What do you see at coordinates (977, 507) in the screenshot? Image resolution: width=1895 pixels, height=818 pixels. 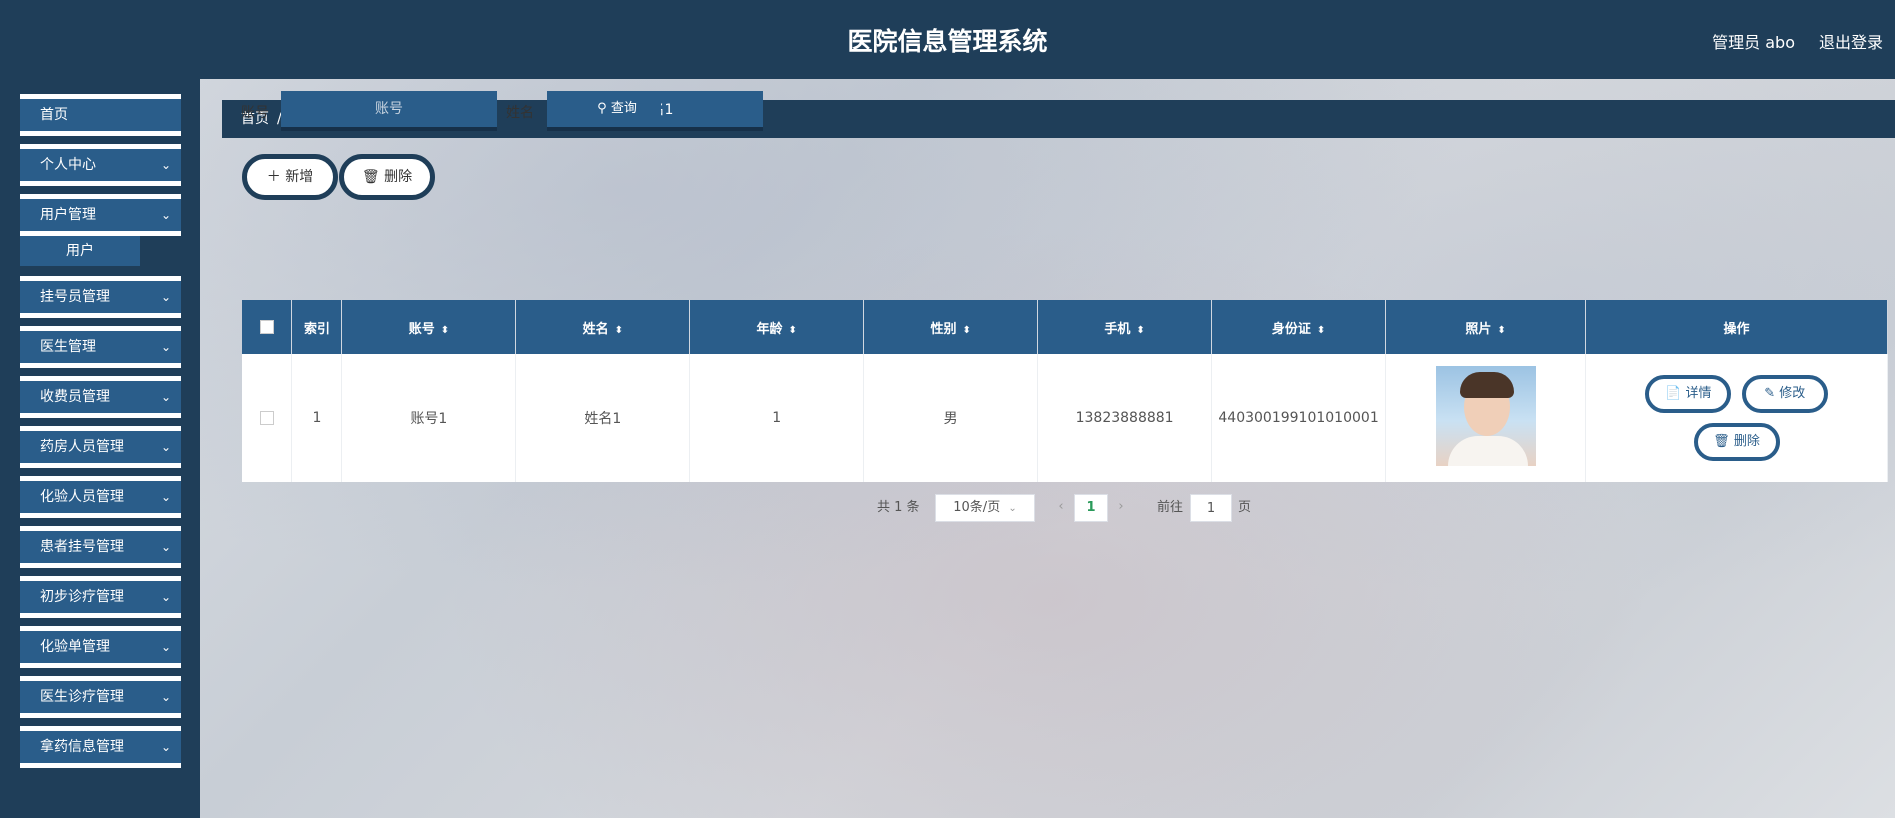 I see `page-size-value: 10条/页` at bounding box center [977, 507].